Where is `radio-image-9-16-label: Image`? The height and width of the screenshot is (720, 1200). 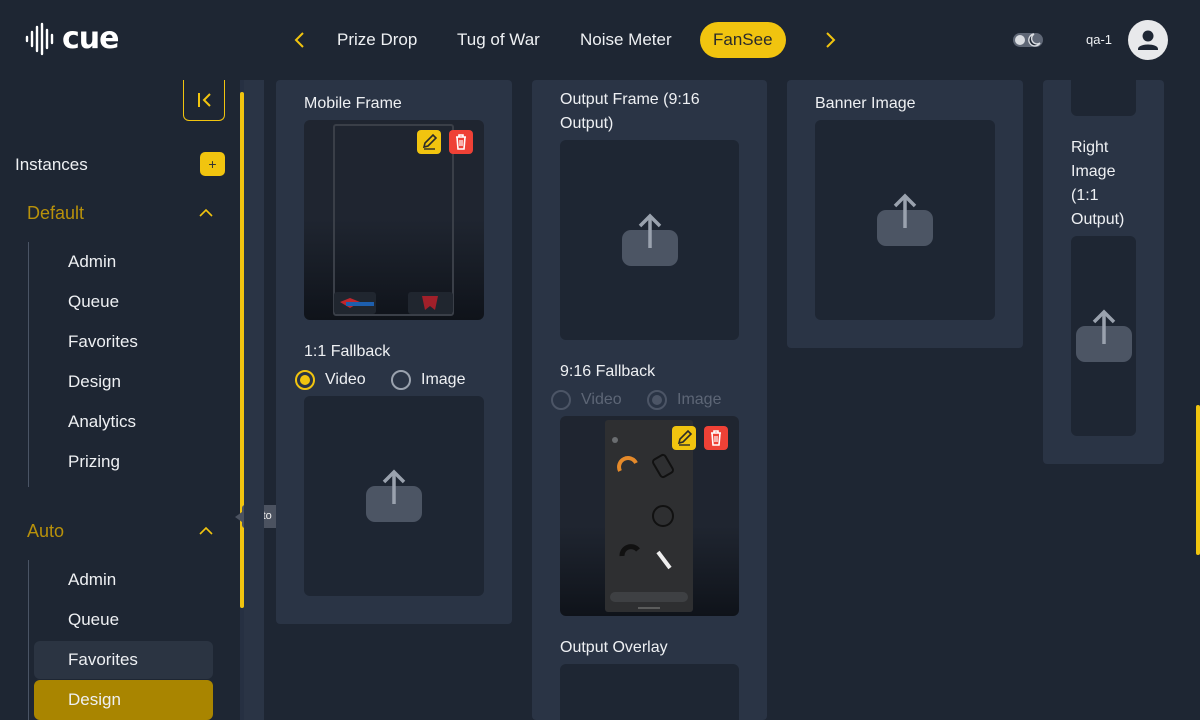 radio-image-9-16-label: Image is located at coordinates (699, 400).